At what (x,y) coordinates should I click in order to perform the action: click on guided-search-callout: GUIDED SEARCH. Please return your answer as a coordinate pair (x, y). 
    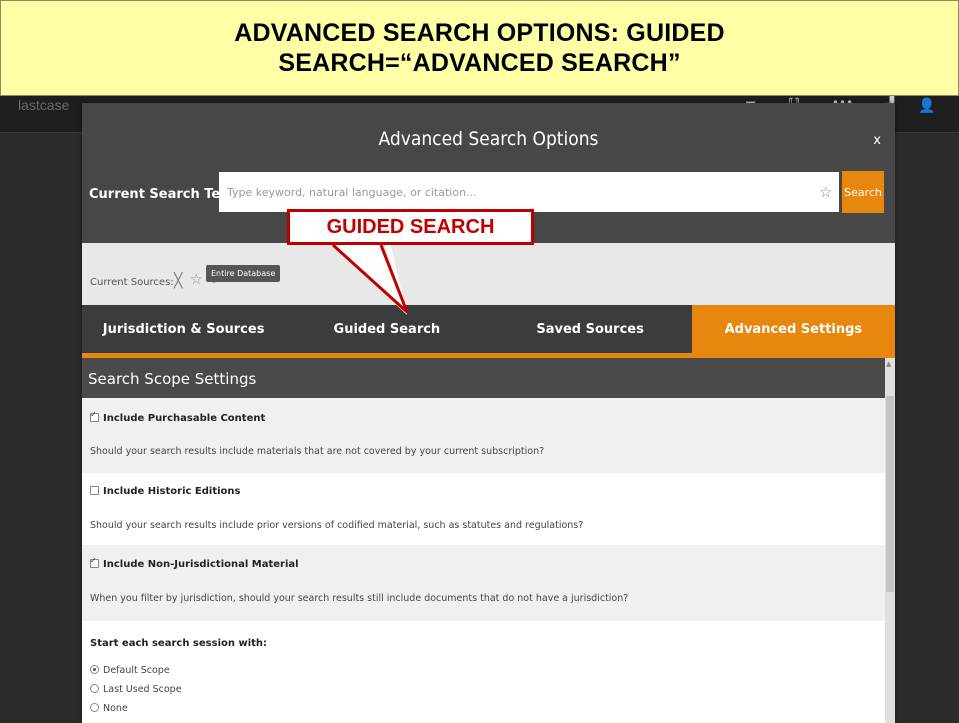
    Looking at the image, I should click on (410, 227).